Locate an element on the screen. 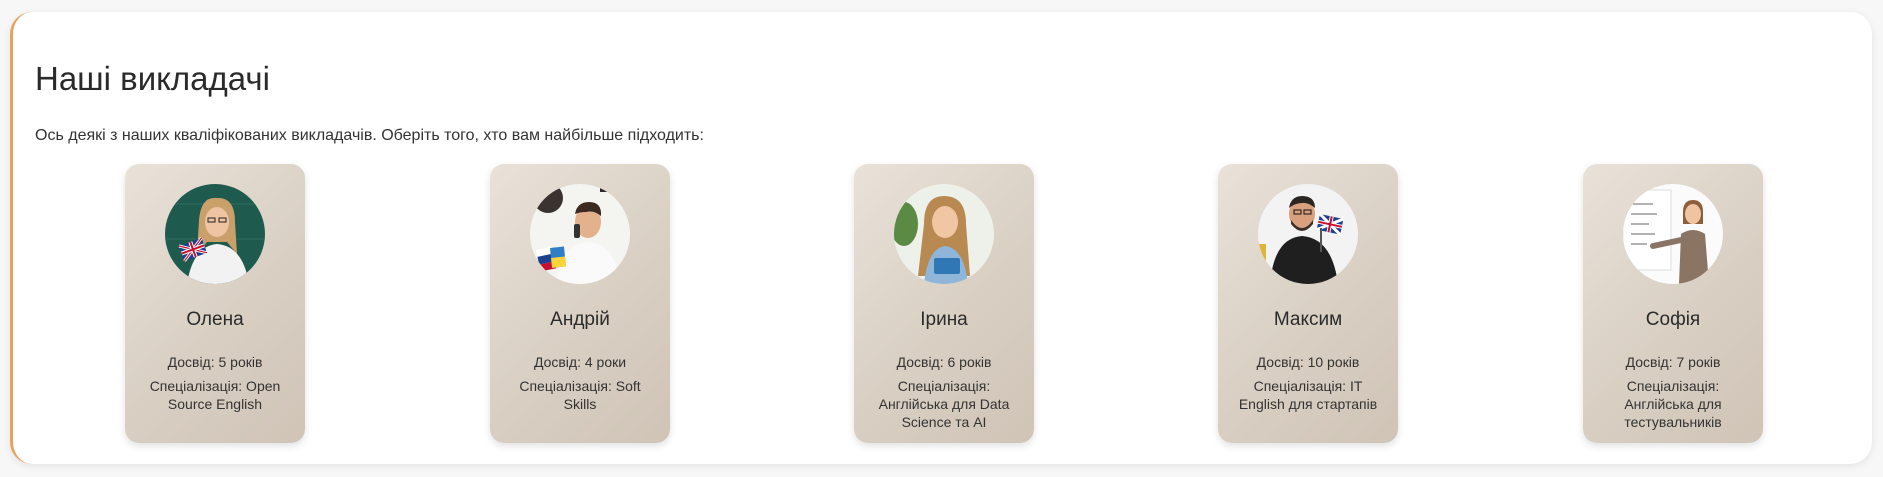  teacher-experience: Досвід: 4 роки is located at coordinates (580, 362).